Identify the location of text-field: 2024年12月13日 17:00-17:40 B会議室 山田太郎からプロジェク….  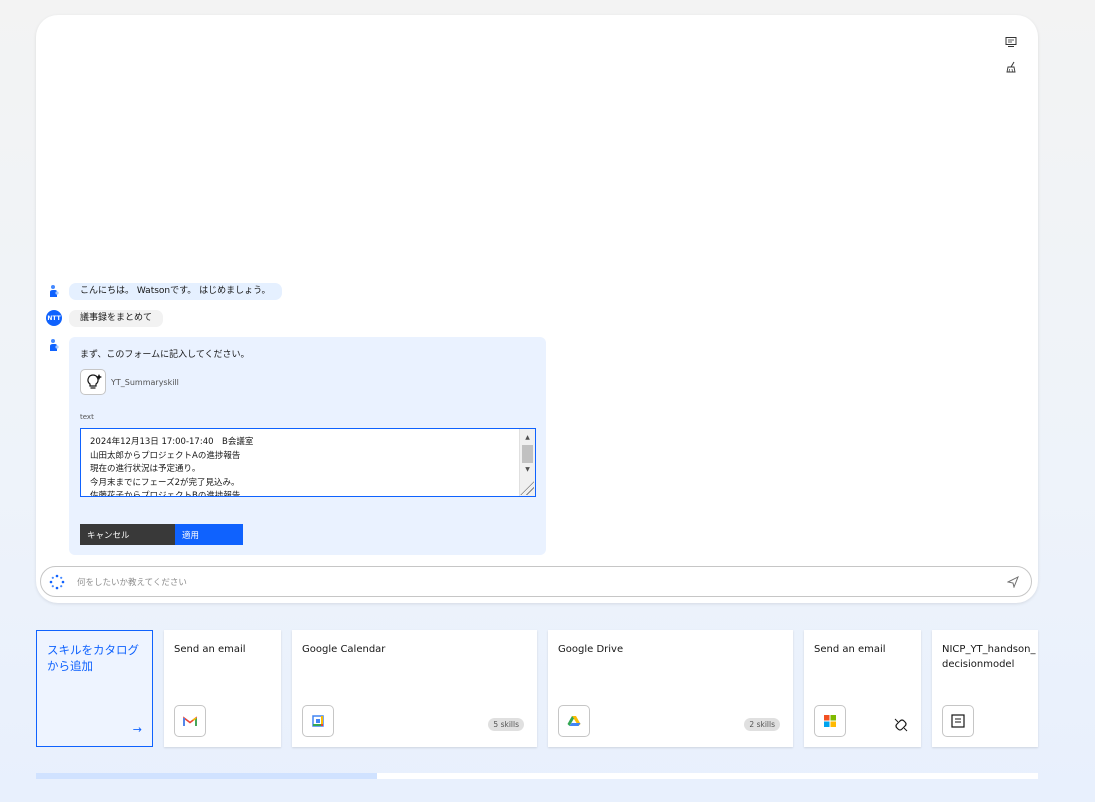
(308, 462).